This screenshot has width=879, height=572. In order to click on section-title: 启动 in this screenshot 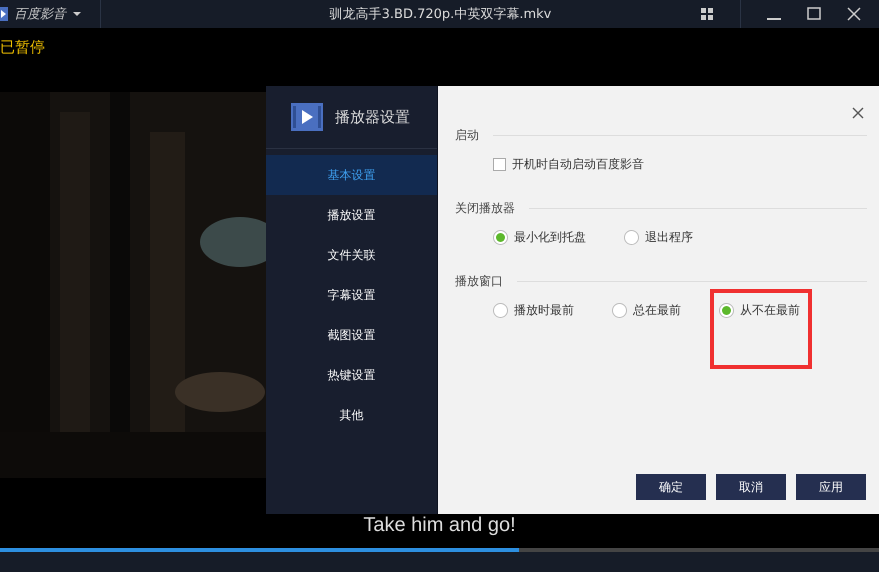, I will do `click(467, 135)`.